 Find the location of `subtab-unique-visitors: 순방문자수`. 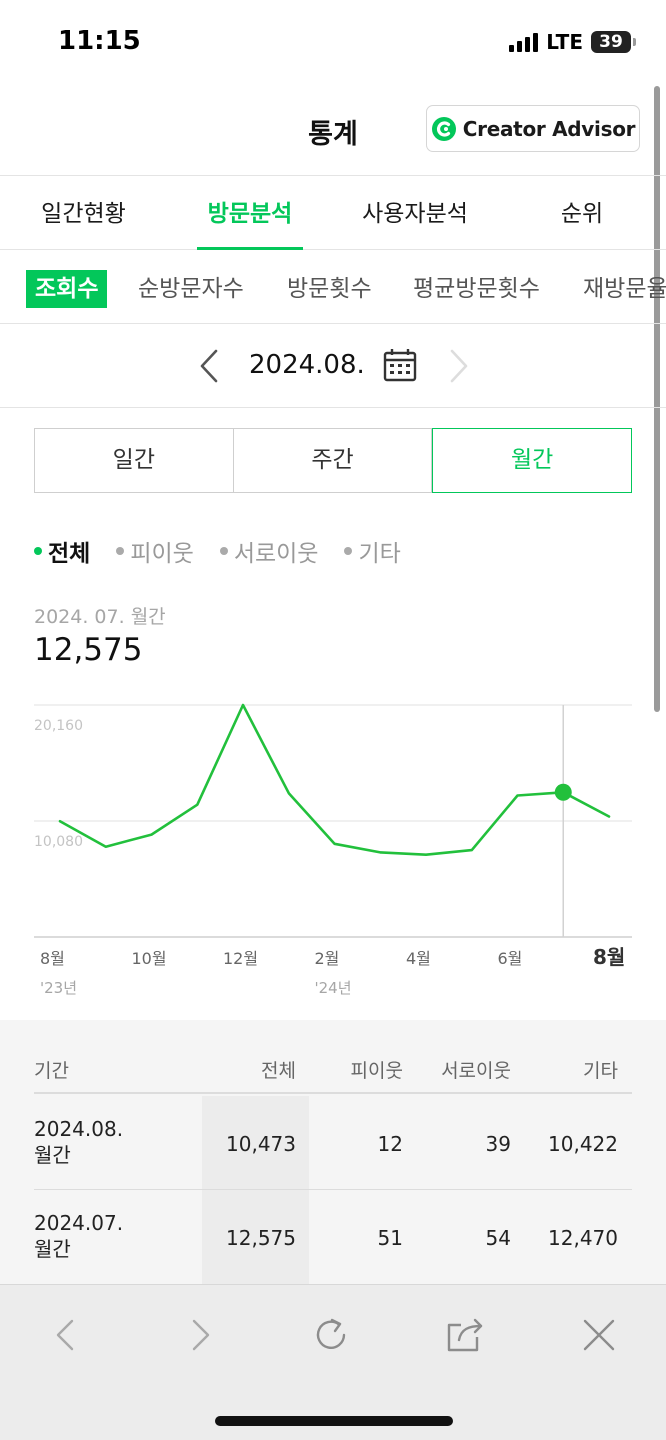

subtab-unique-visitors: 순방문자수 is located at coordinates (191, 289).